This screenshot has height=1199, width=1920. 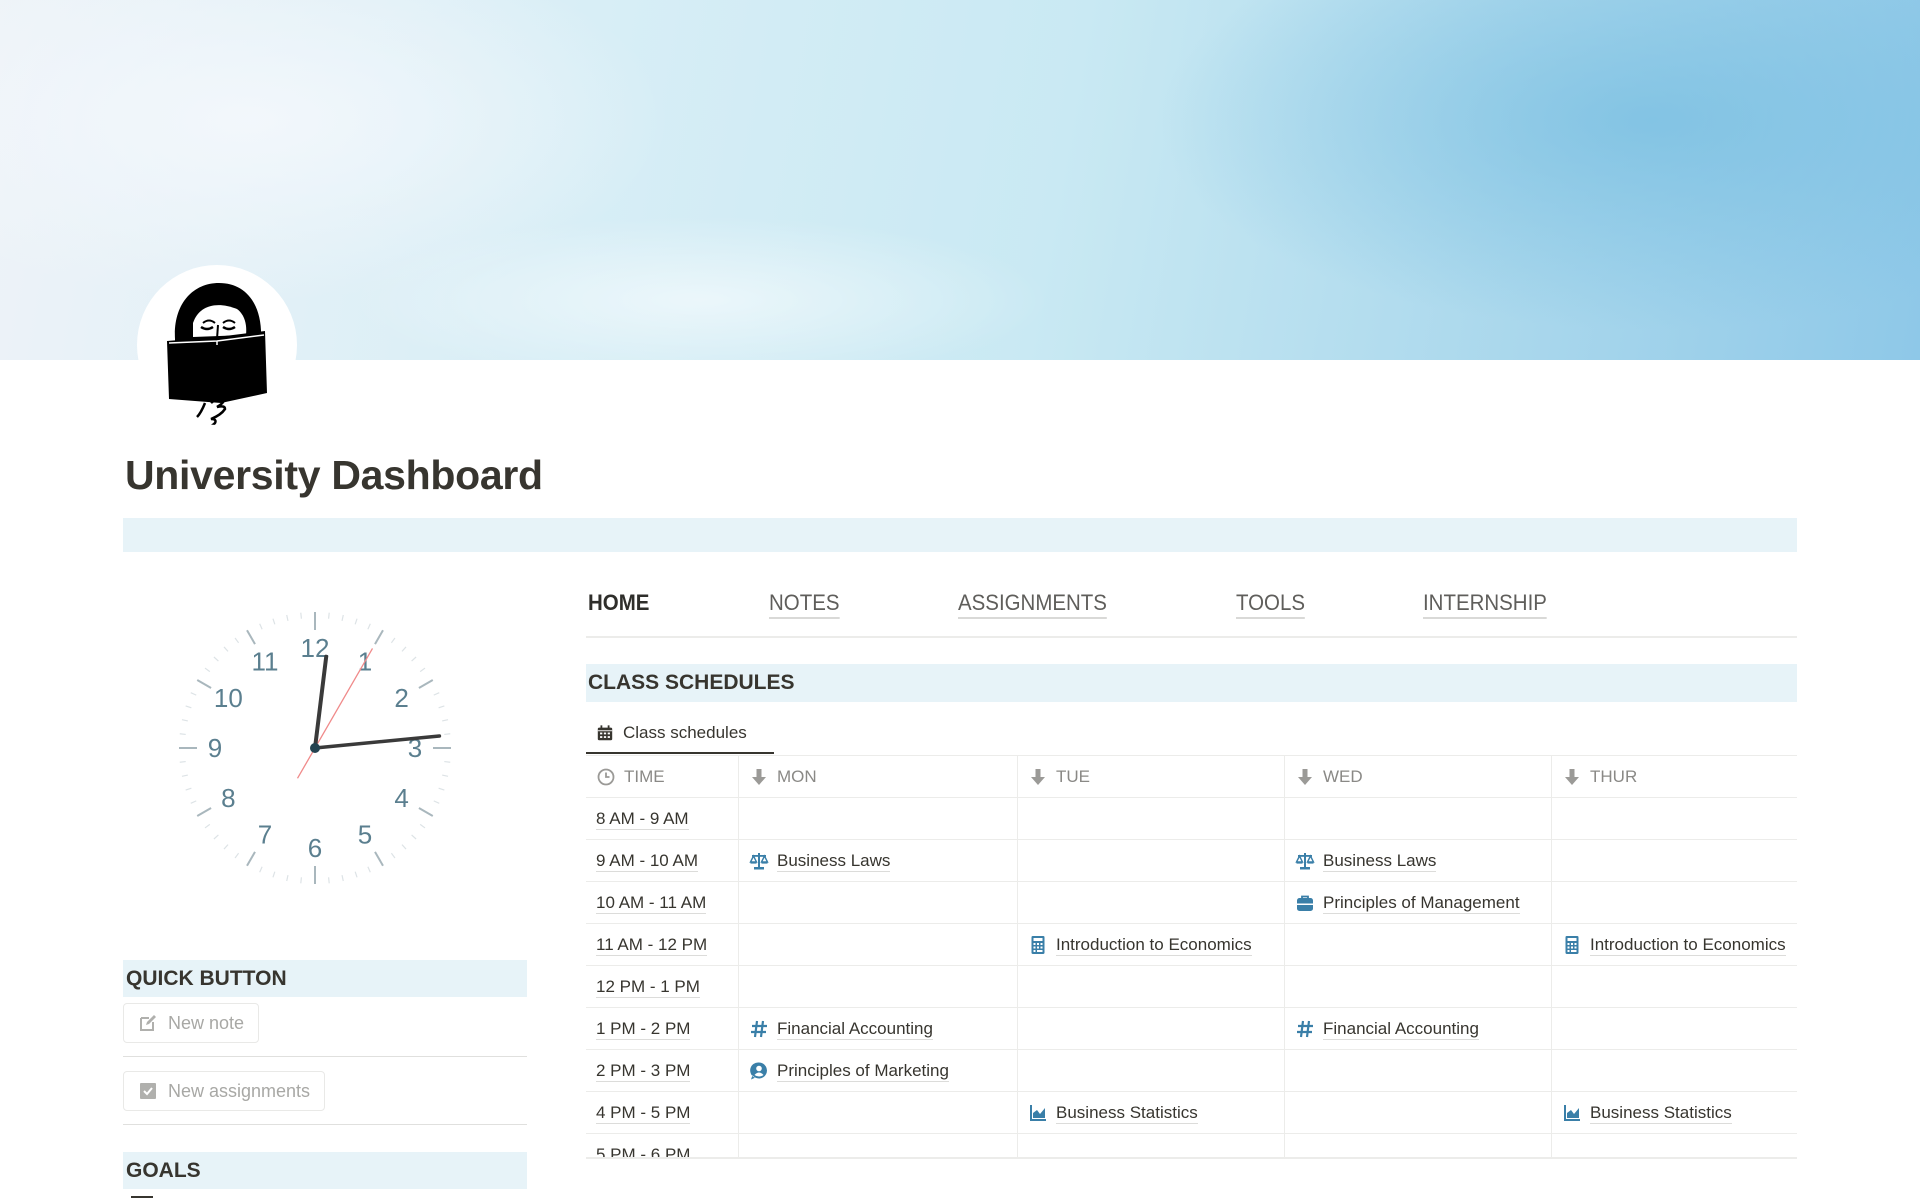 I want to click on column-header-thur: THUR, so click(x=1674, y=777).